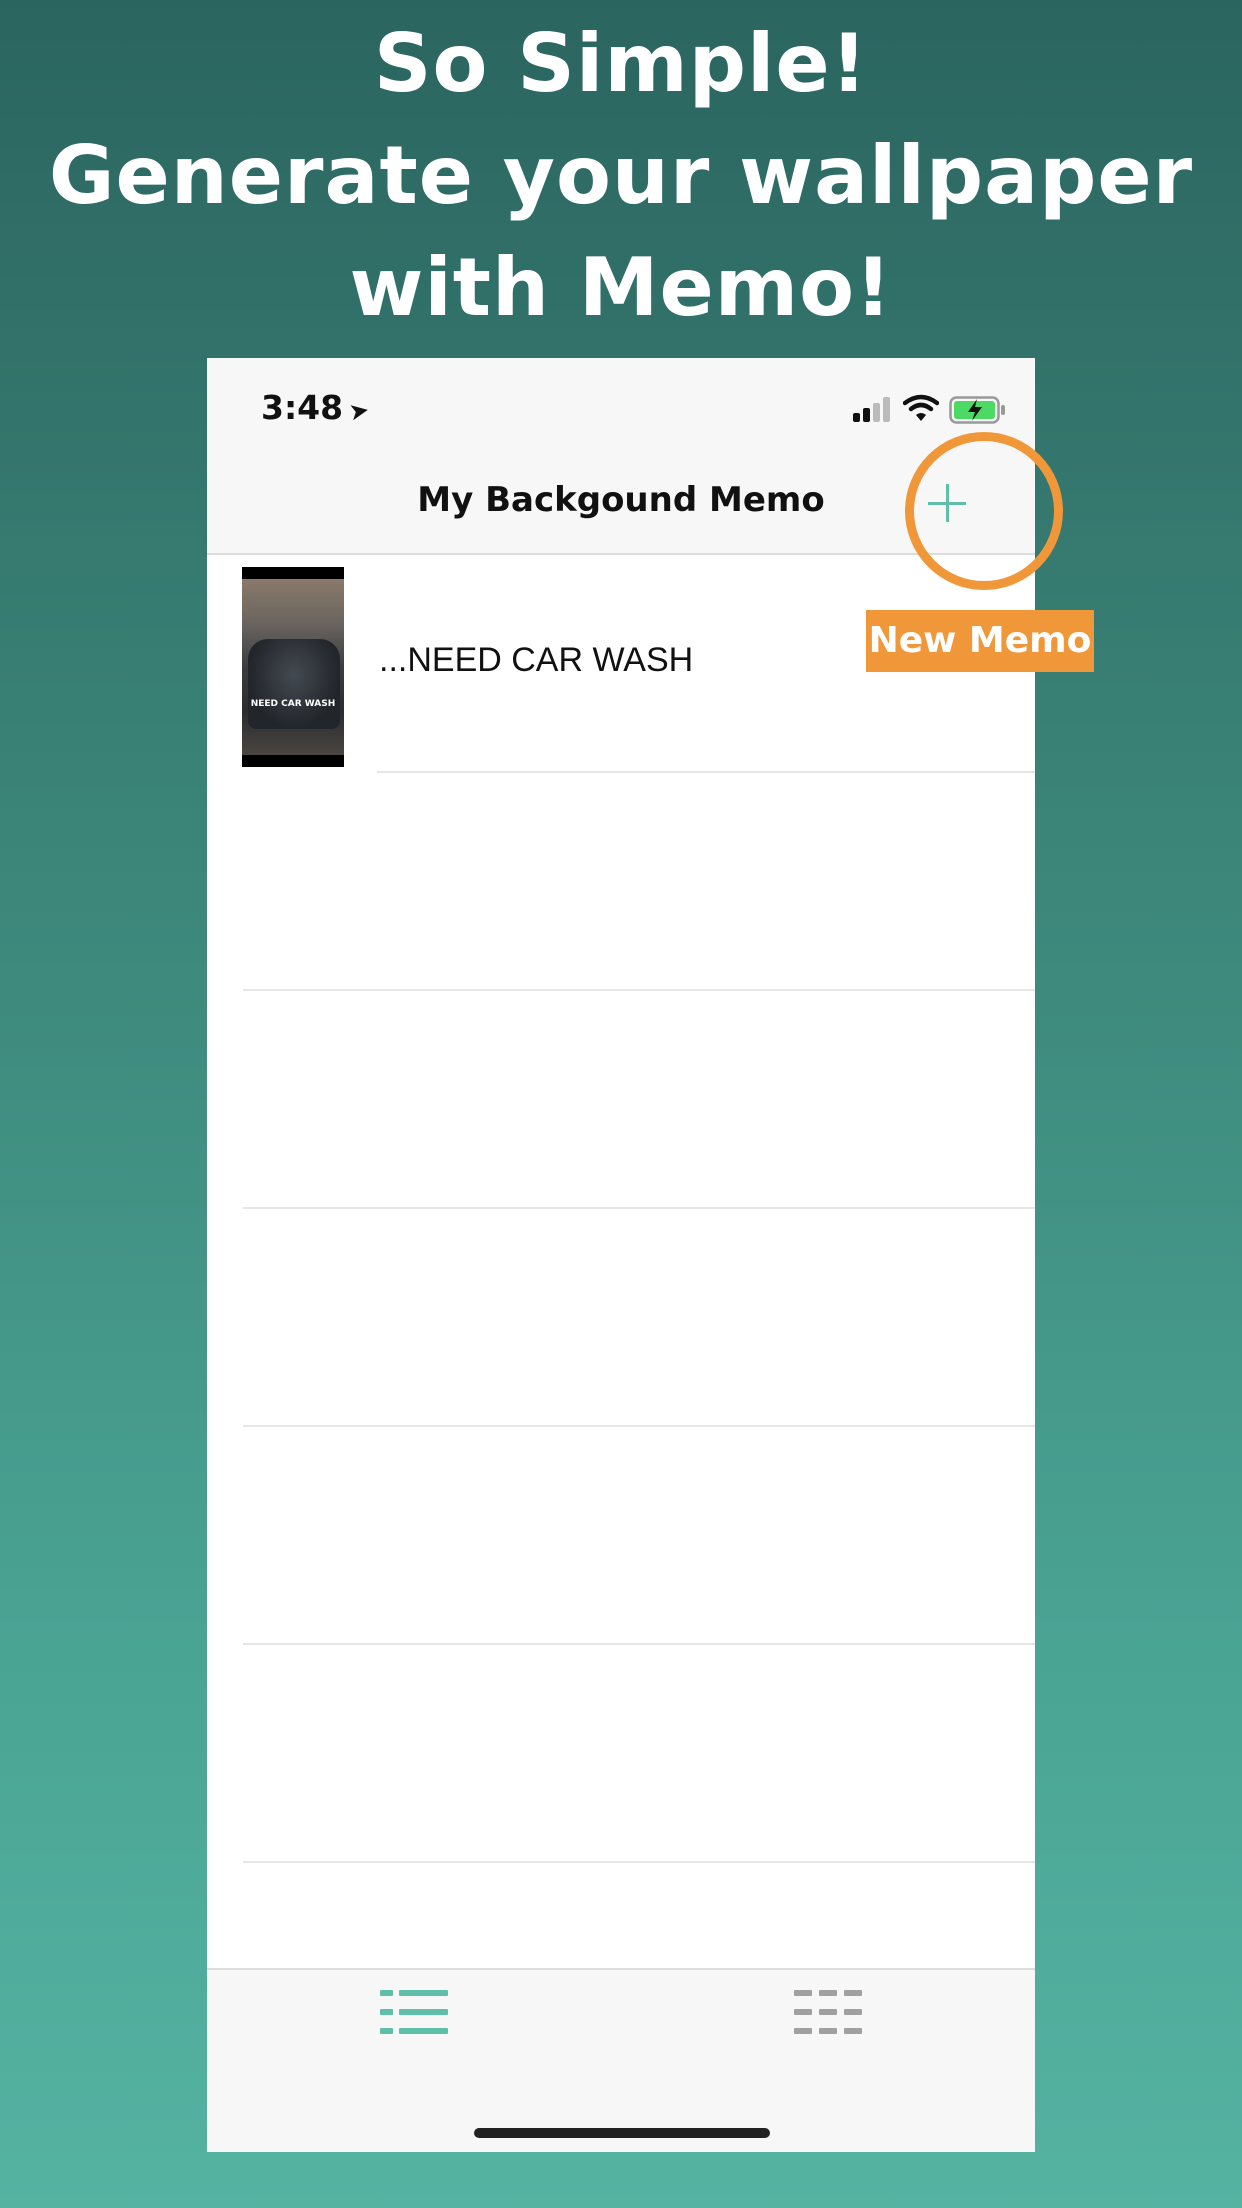 This screenshot has width=1242, height=2208. I want to click on location-arrow-icon: ➤, so click(359, 411).